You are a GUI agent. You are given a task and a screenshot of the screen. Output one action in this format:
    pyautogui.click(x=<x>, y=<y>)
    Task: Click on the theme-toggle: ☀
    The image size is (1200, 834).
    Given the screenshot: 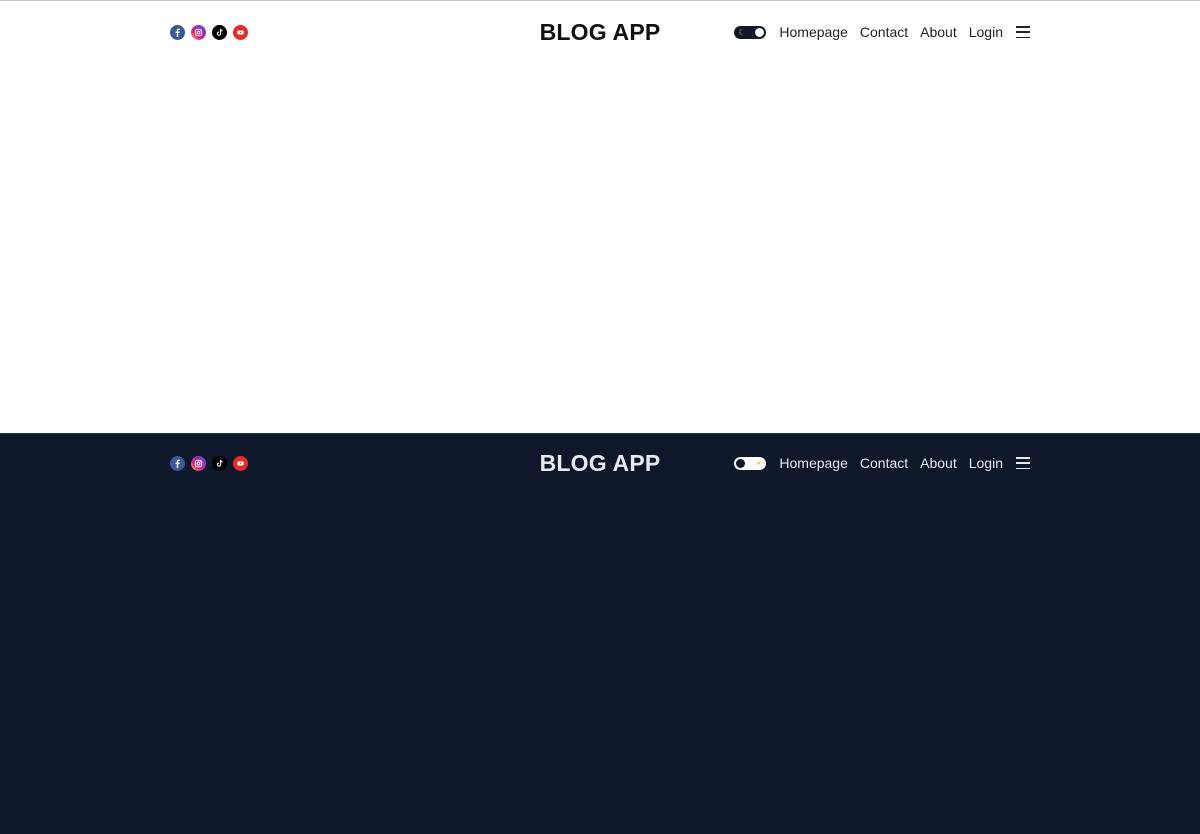 What is the action you would take?
    pyautogui.click(x=750, y=463)
    